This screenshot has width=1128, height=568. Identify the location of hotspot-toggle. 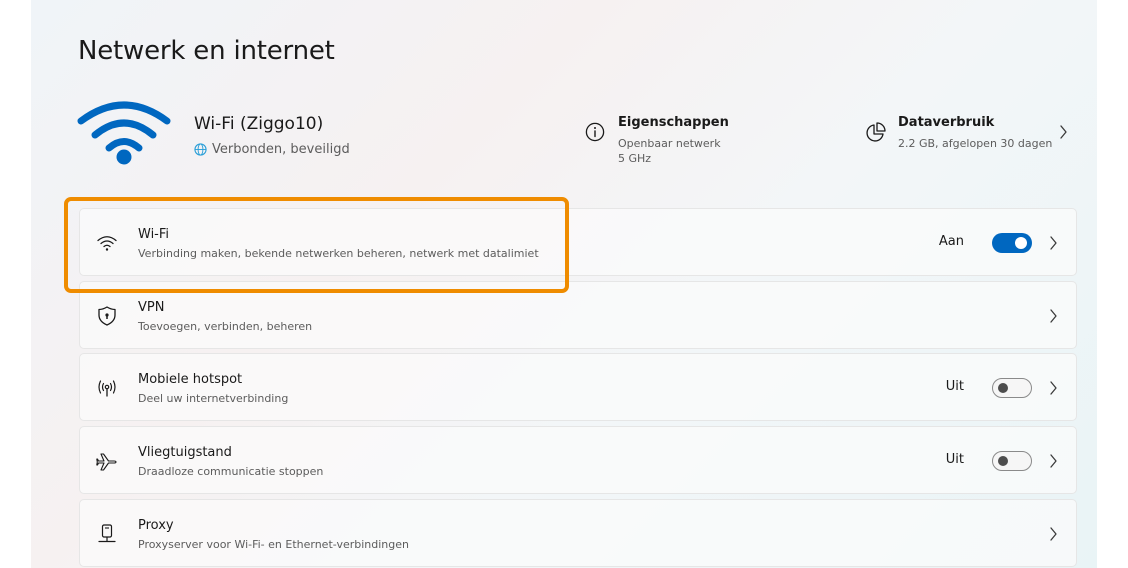
(1012, 388).